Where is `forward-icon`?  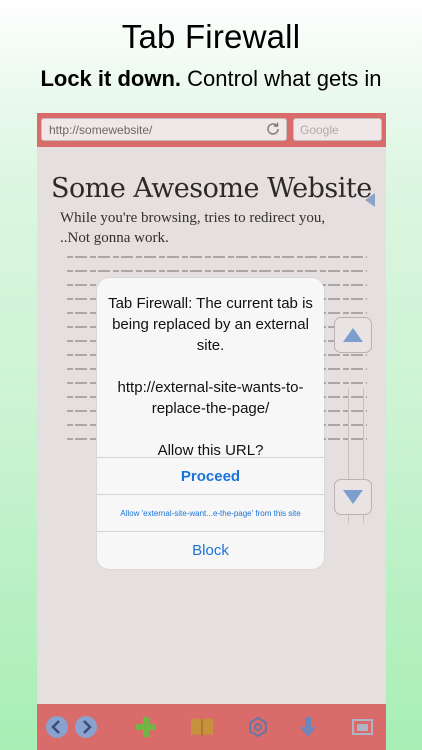 forward-icon is located at coordinates (86, 727).